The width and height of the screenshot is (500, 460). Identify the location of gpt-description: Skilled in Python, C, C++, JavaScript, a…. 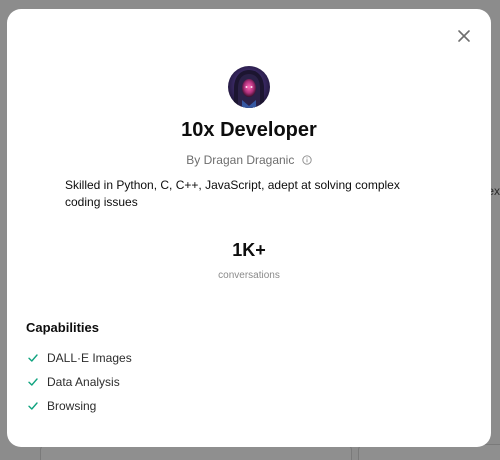
(232, 193).